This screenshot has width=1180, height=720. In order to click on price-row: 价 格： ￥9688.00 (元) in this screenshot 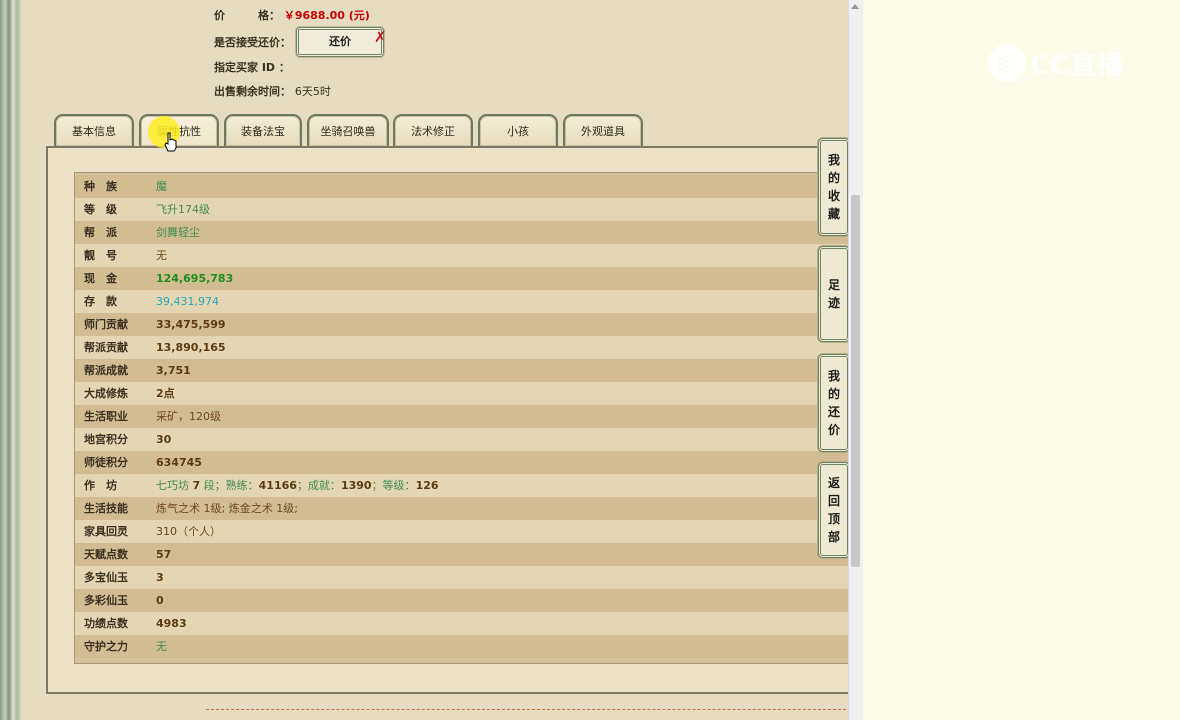, I will do `click(292, 15)`.